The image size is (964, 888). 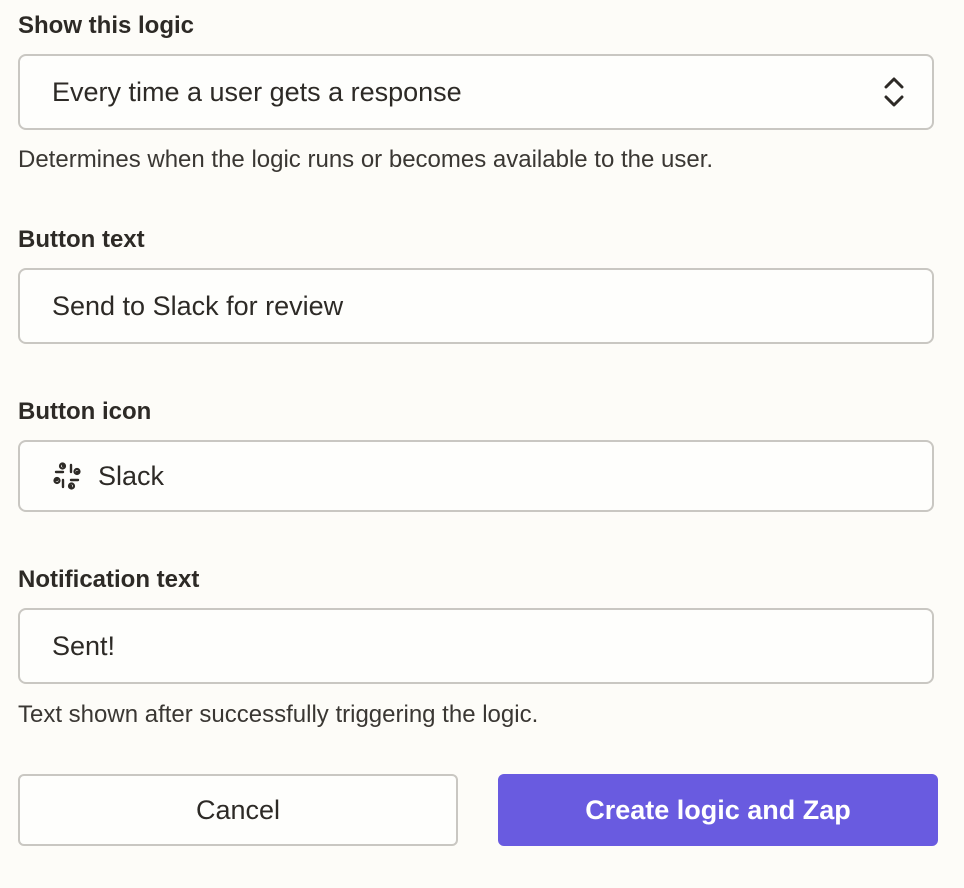 What do you see at coordinates (894, 92) in the screenshot?
I see `chevron-up-down-icon` at bounding box center [894, 92].